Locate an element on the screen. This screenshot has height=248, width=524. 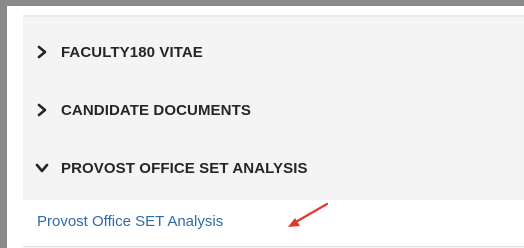
accordion-item-label: FACULTY180 VITAE is located at coordinates (132, 52).